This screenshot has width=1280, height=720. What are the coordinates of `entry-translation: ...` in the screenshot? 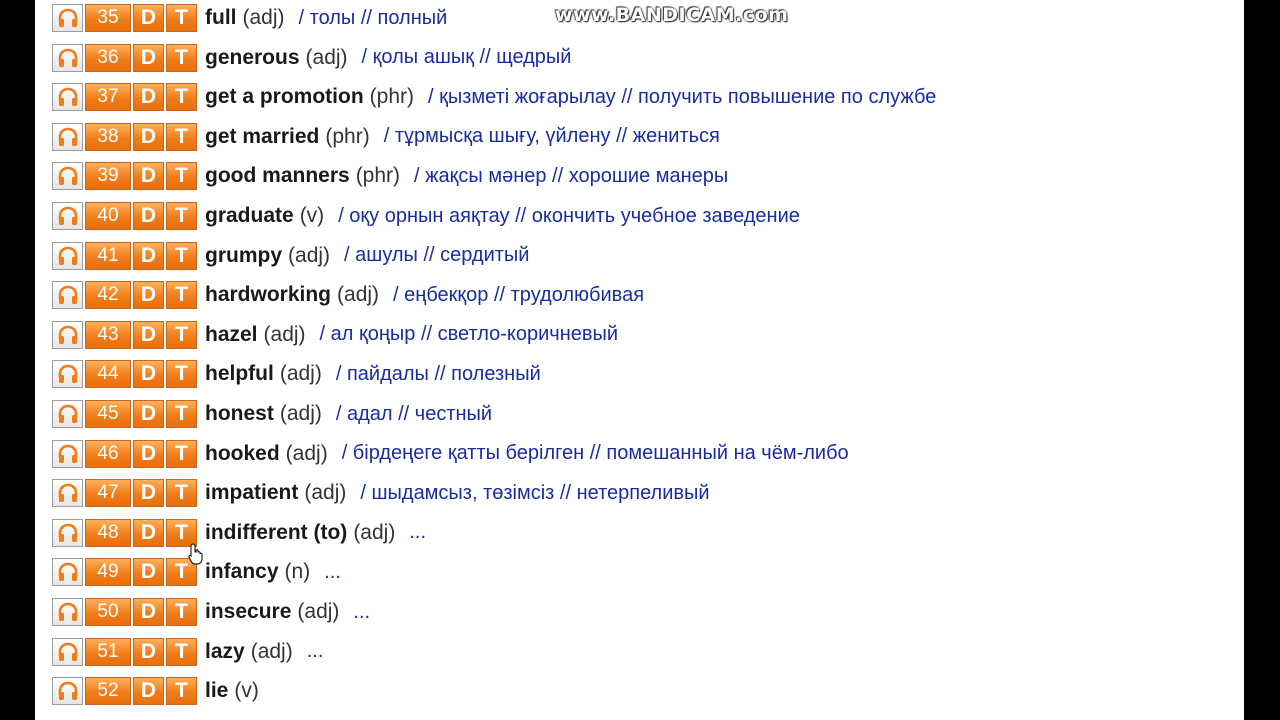 It's located at (362, 611).